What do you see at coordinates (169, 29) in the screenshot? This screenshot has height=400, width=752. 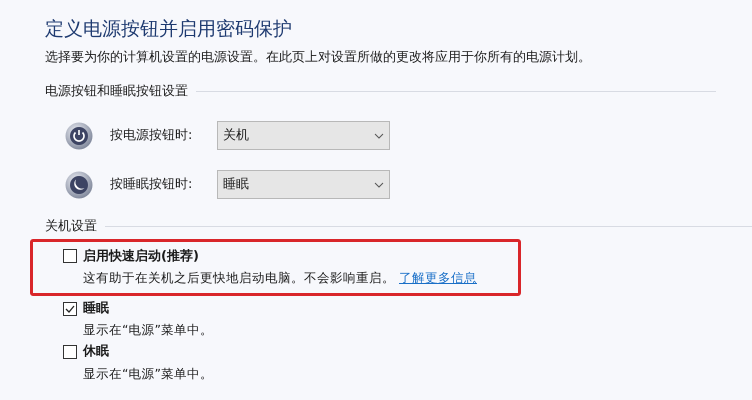 I see `page-title: 定义电源按钮并启用密码保护` at bounding box center [169, 29].